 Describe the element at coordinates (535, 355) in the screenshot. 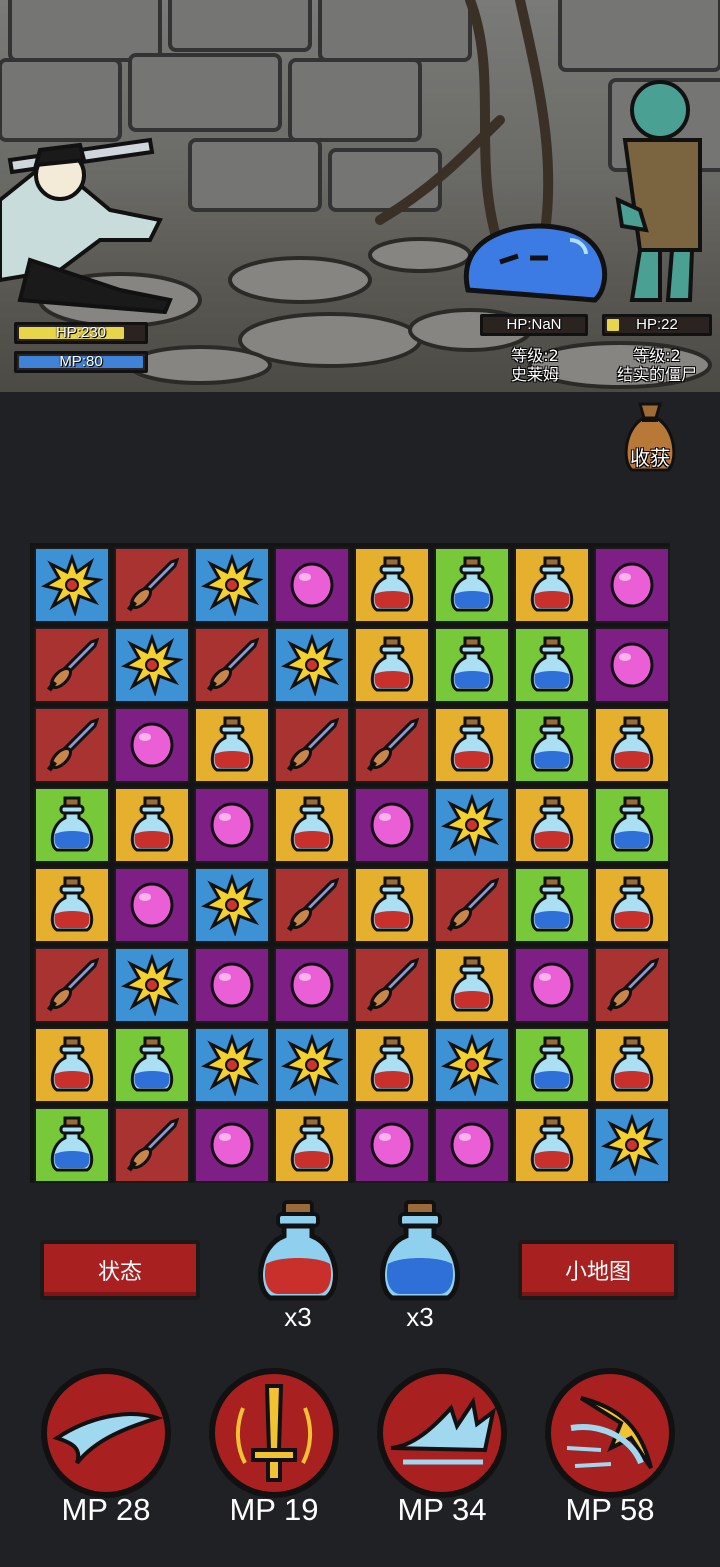

I see `slime-level: 等级:2` at that location.